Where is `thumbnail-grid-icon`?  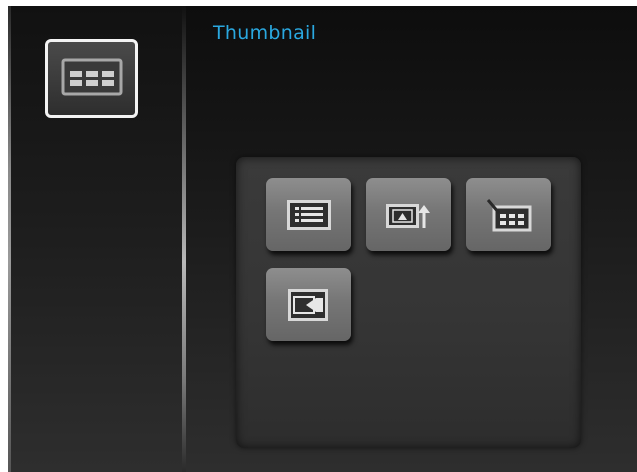 thumbnail-grid-icon is located at coordinates (92, 79).